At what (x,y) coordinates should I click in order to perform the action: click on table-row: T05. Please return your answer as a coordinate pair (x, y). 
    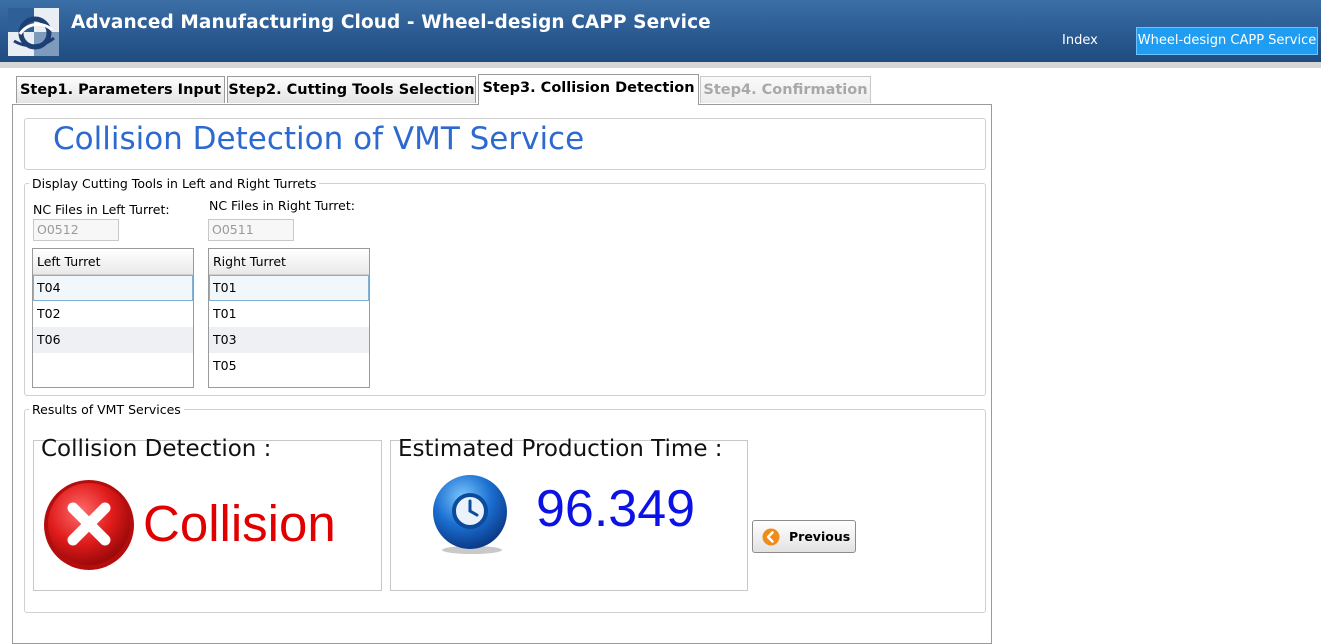
    Looking at the image, I should click on (289, 366).